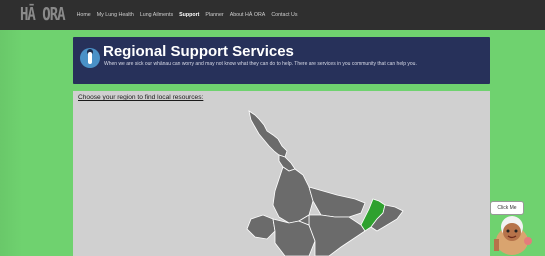 This screenshot has height=256, width=545. I want to click on nav-link-about: About HĀ ORA, so click(248, 15).